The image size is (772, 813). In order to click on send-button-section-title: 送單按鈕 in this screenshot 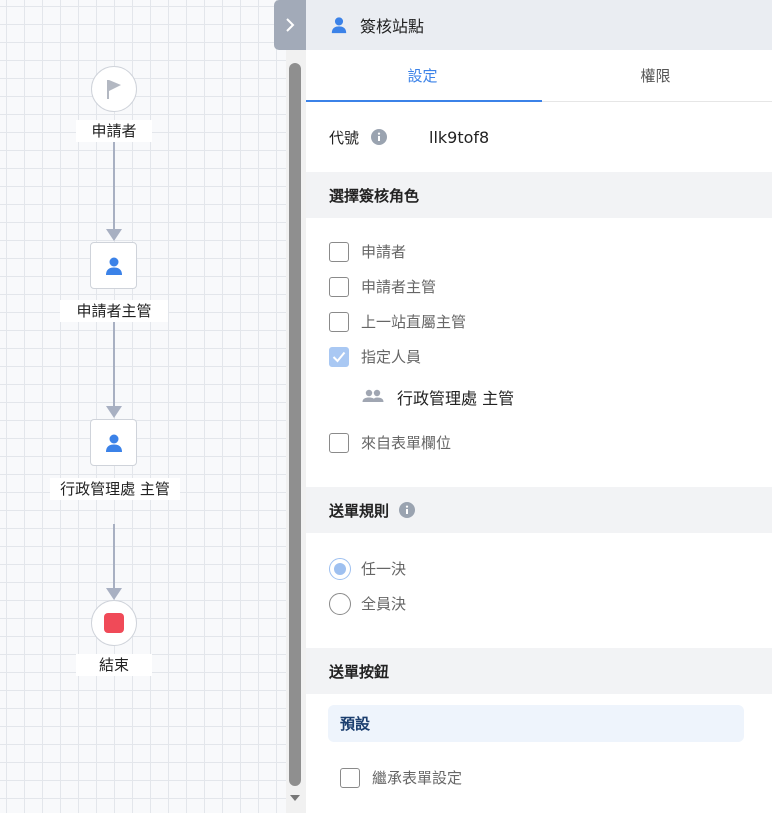, I will do `click(539, 671)`.